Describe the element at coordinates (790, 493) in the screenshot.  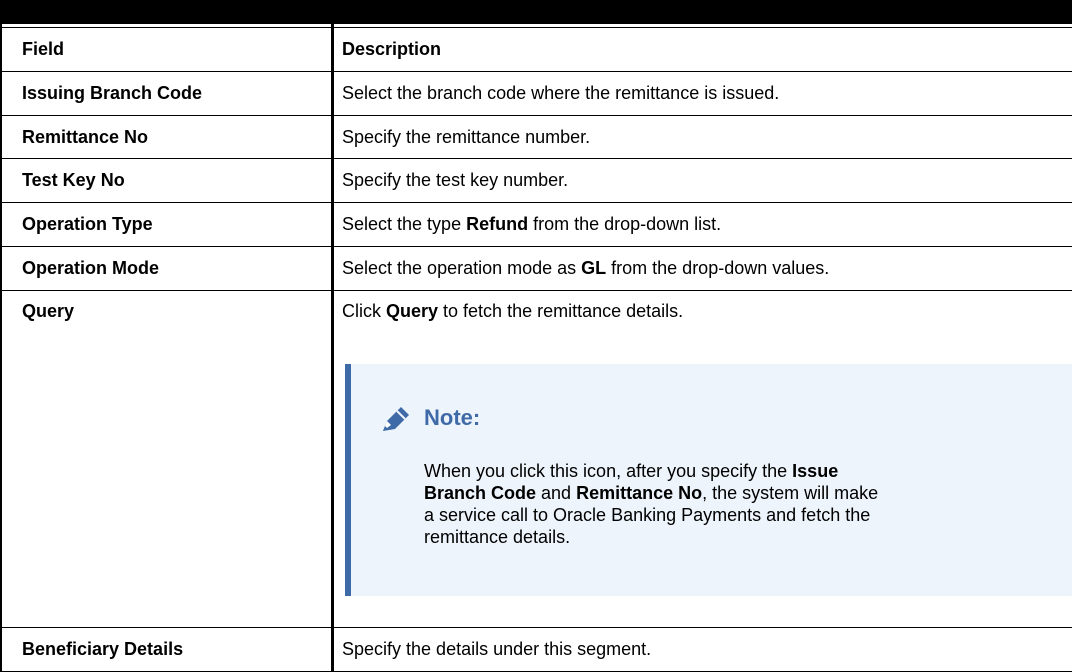
I see `note-text: , the system will make` at that location.